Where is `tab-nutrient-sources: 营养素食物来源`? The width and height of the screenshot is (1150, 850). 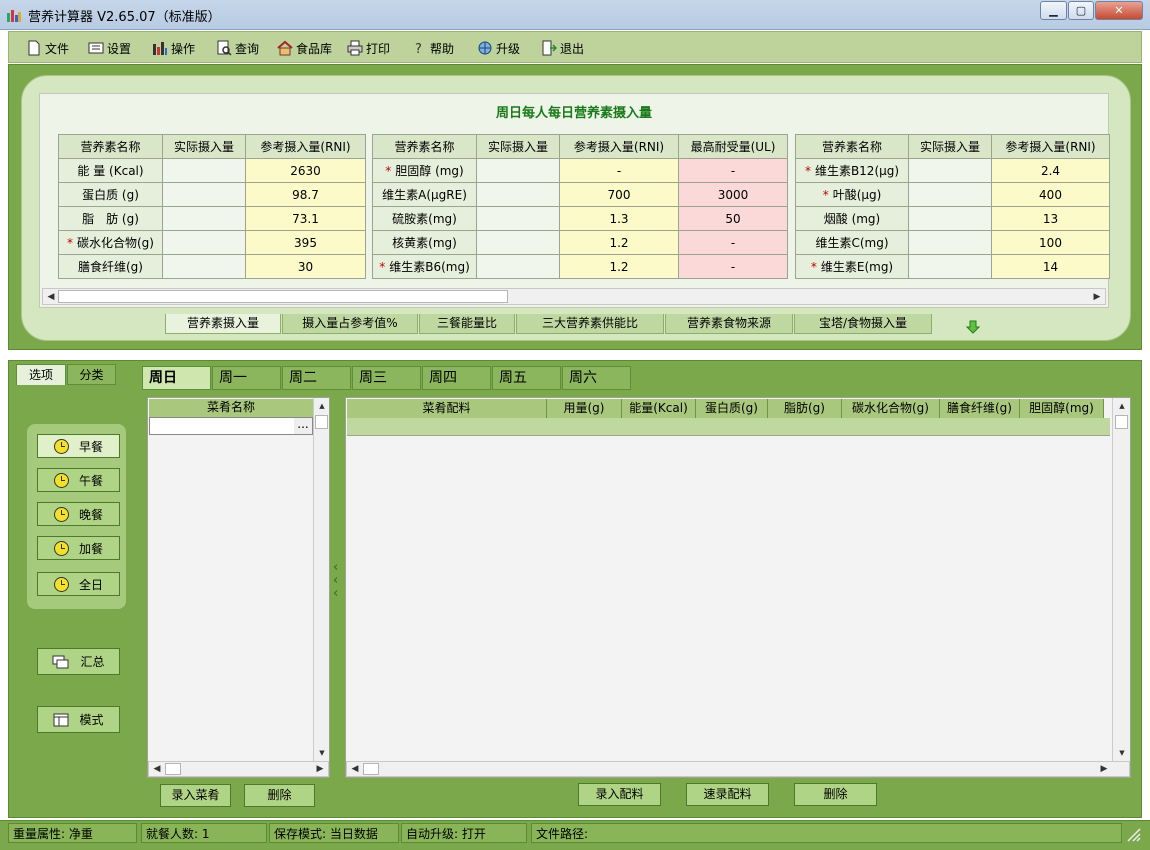 tab-nutrient-sources: 营养素食物来源 is located at coordinates (729, 324).